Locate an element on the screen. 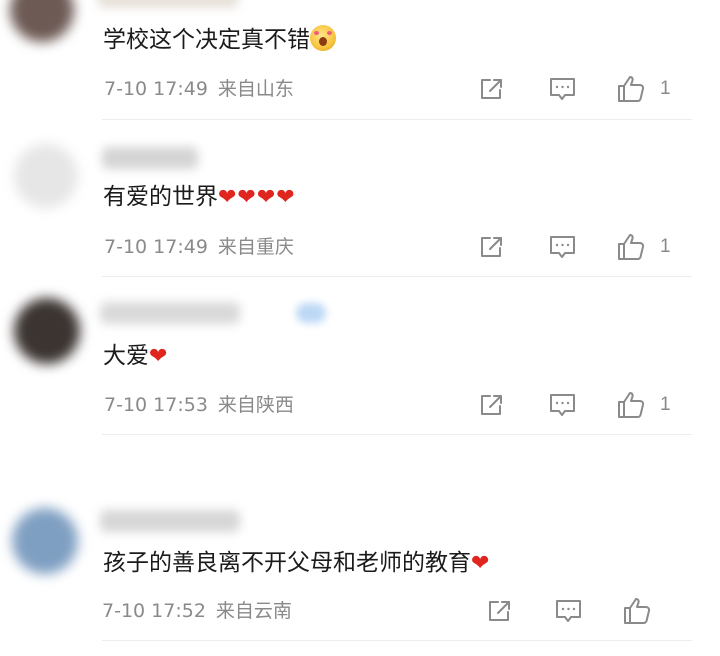 The width and height of the screenshot is (720, 656). comment-text-content: 孩子的善良离不开父母和老师的教育 is located at coordinates (287, 563).